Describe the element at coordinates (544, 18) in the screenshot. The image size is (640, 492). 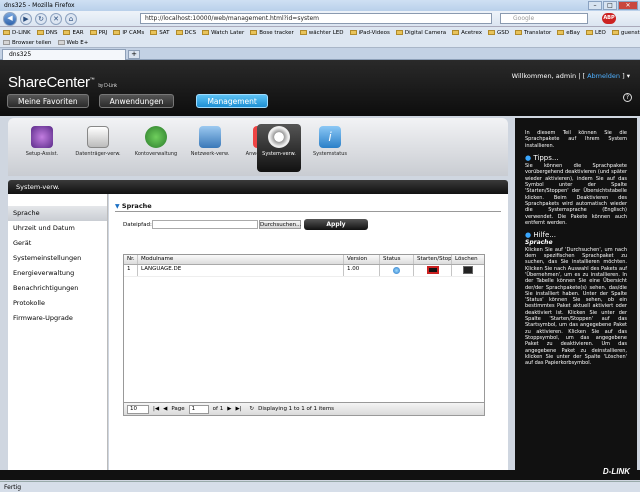
I see `search-input: Google` at that location.